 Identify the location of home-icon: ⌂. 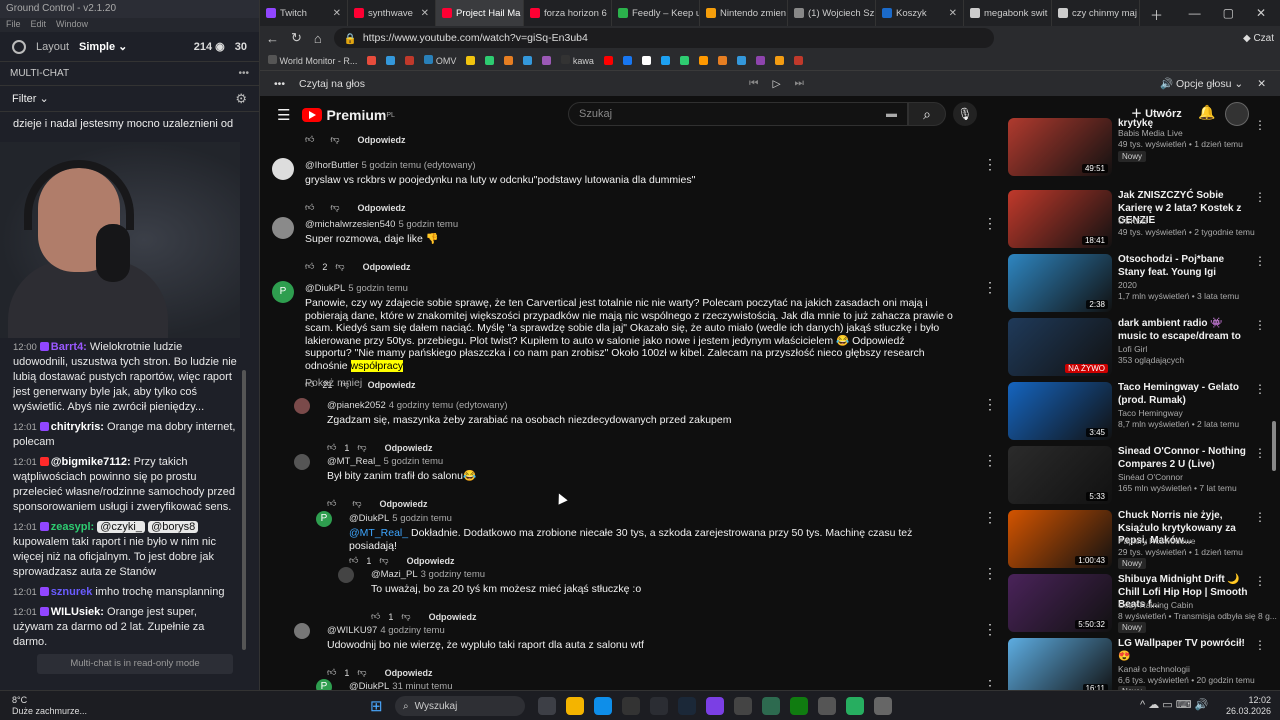
(318, 38).